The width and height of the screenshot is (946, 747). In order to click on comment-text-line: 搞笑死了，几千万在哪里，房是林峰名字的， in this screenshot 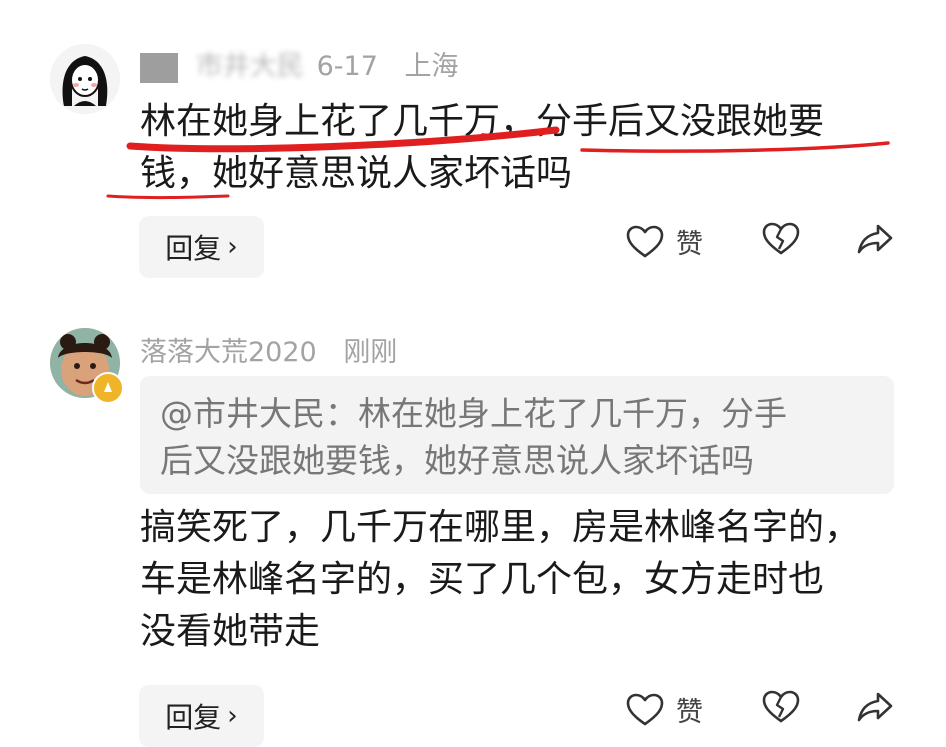, I will do `click(500, 527)`.